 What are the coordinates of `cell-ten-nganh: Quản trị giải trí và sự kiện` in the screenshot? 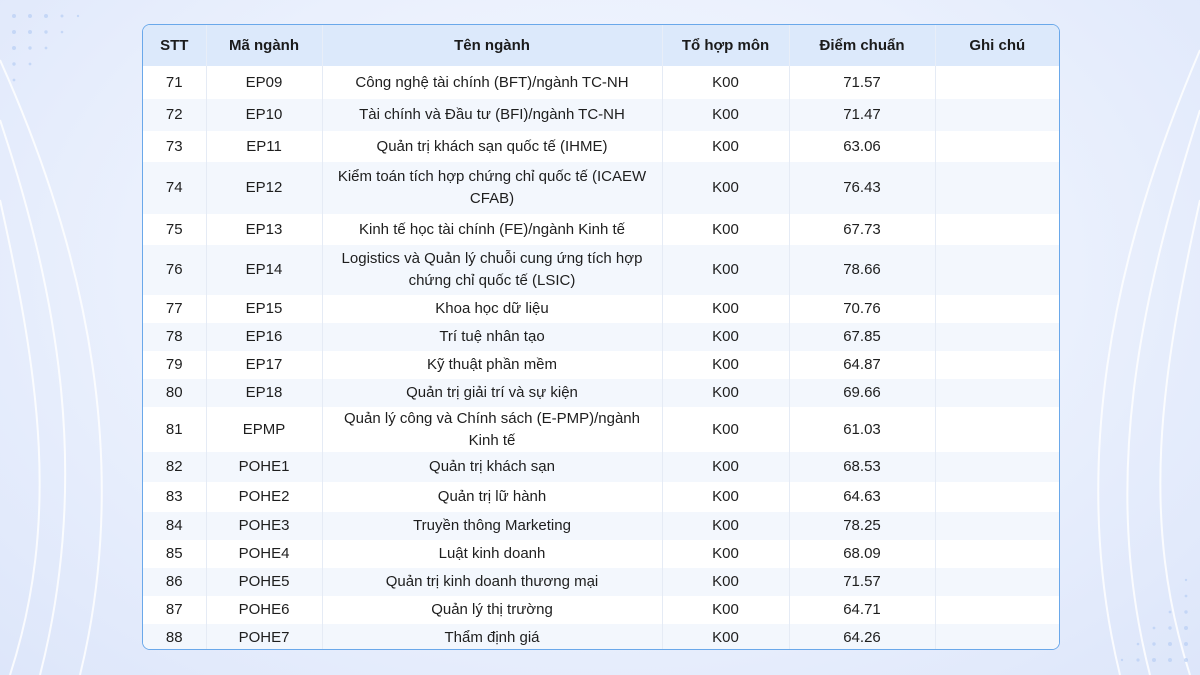 It's located at (492, 393).